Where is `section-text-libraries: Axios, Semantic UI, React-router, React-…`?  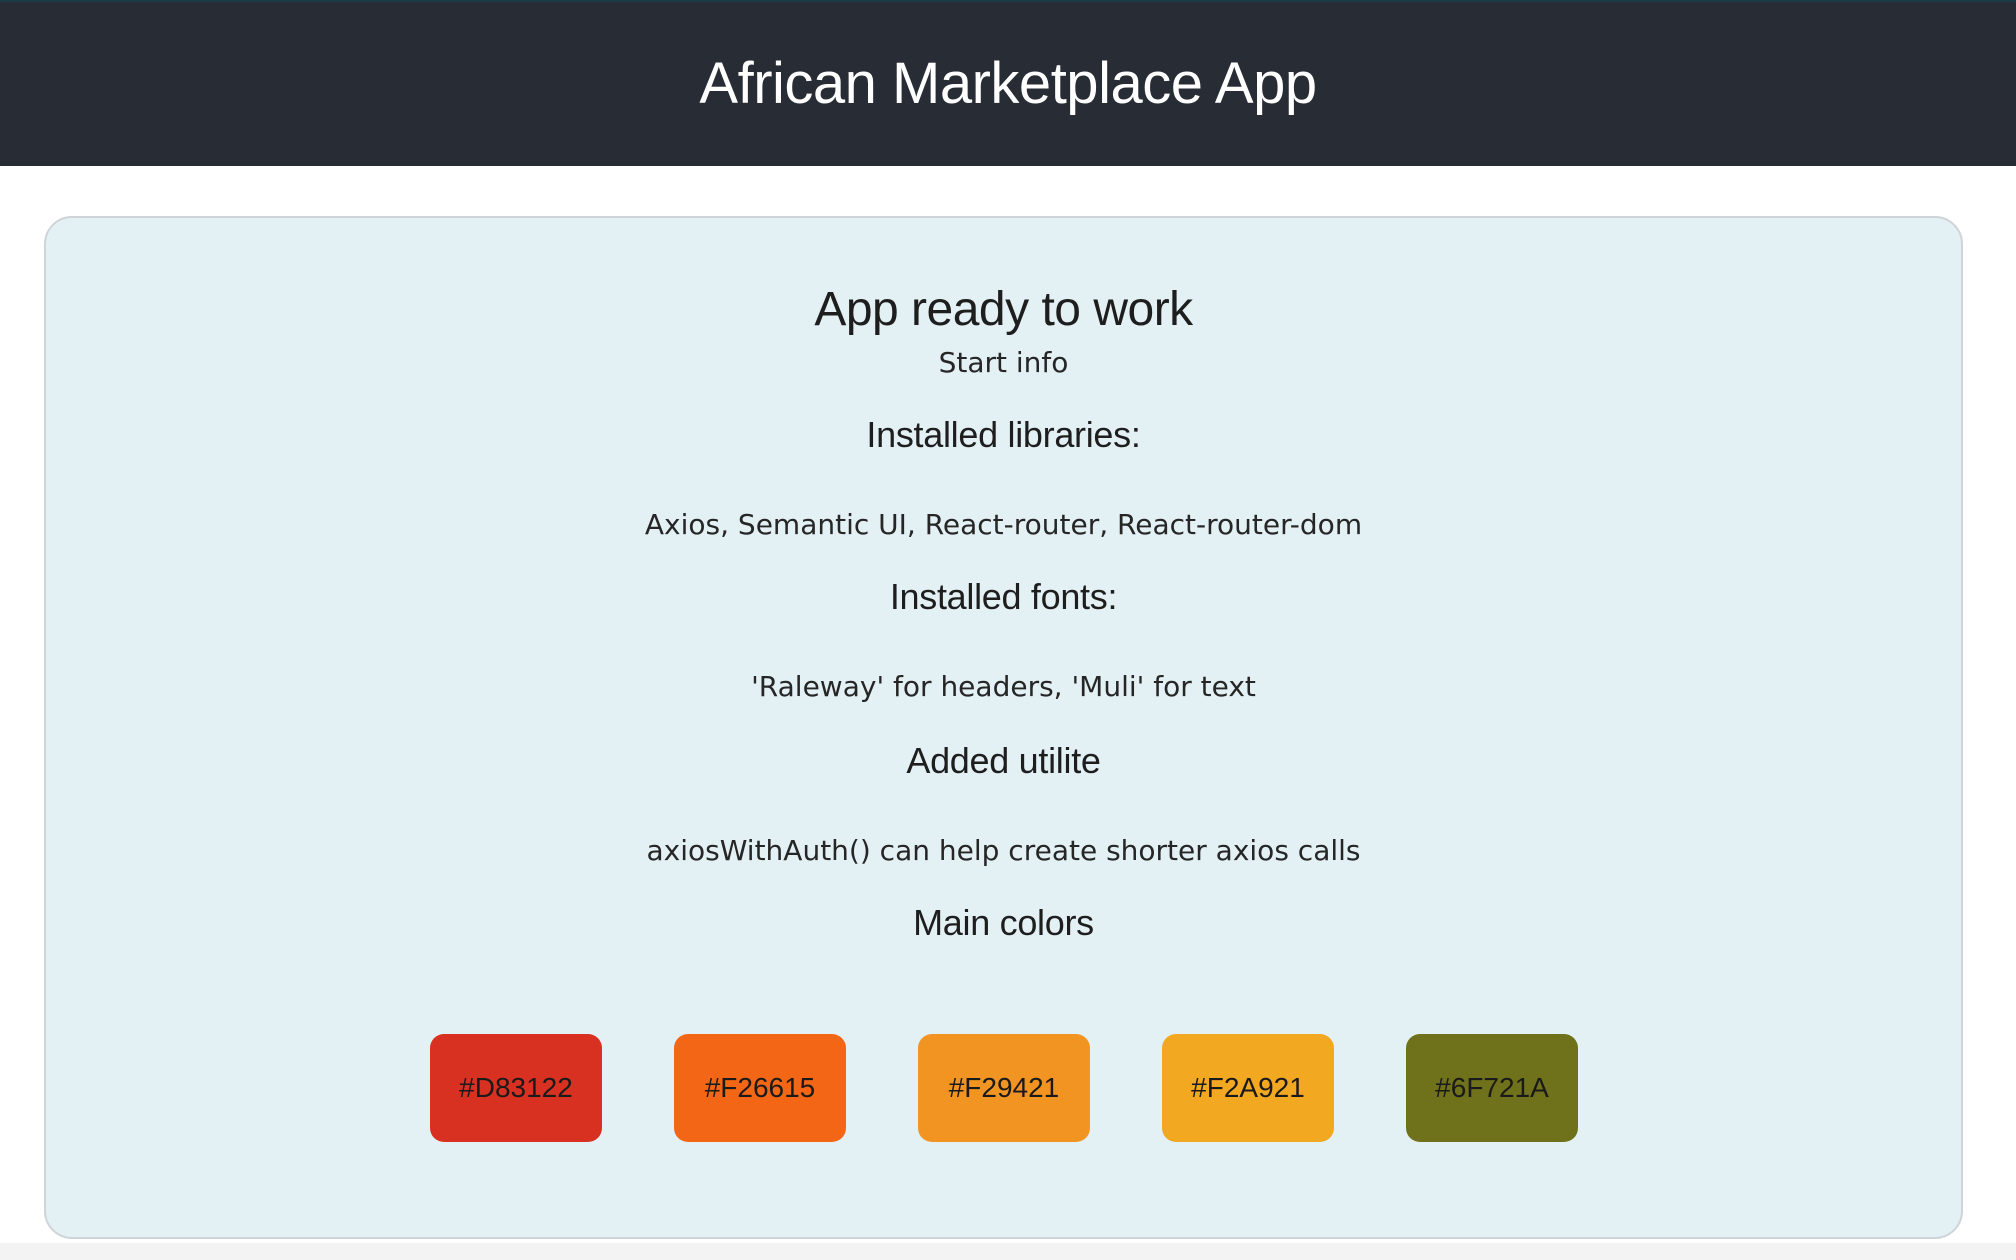
section-text-libraries: Axios, Semantic UI, React-router, React-… is located at coordinates (1003, 524).